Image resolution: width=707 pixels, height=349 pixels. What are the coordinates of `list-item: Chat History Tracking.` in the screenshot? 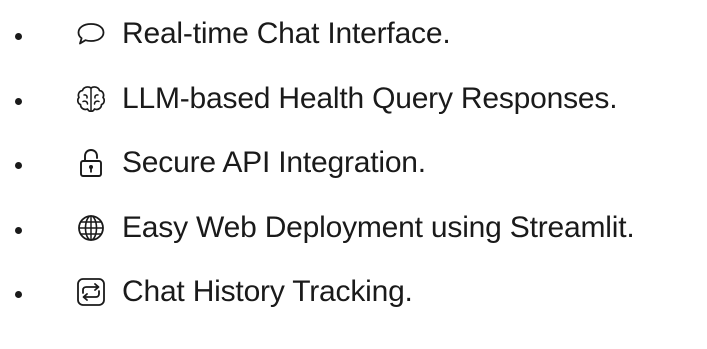 It's located at (353, 292).